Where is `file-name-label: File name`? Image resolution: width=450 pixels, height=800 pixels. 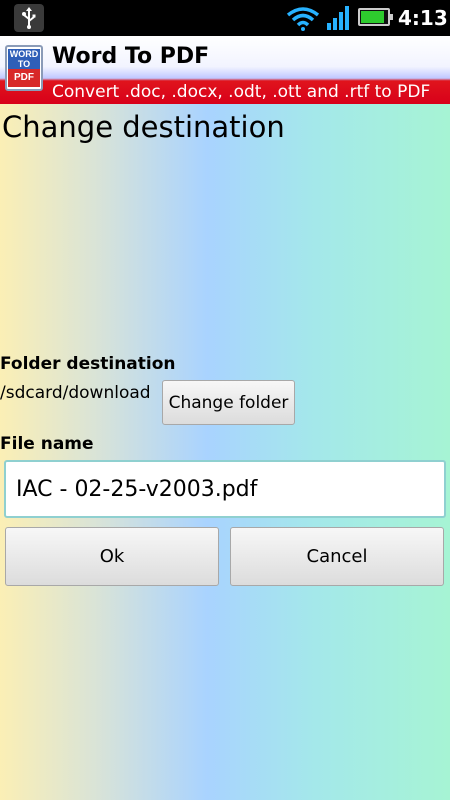
file-name-label: File name is located at coordinates (47, 444).